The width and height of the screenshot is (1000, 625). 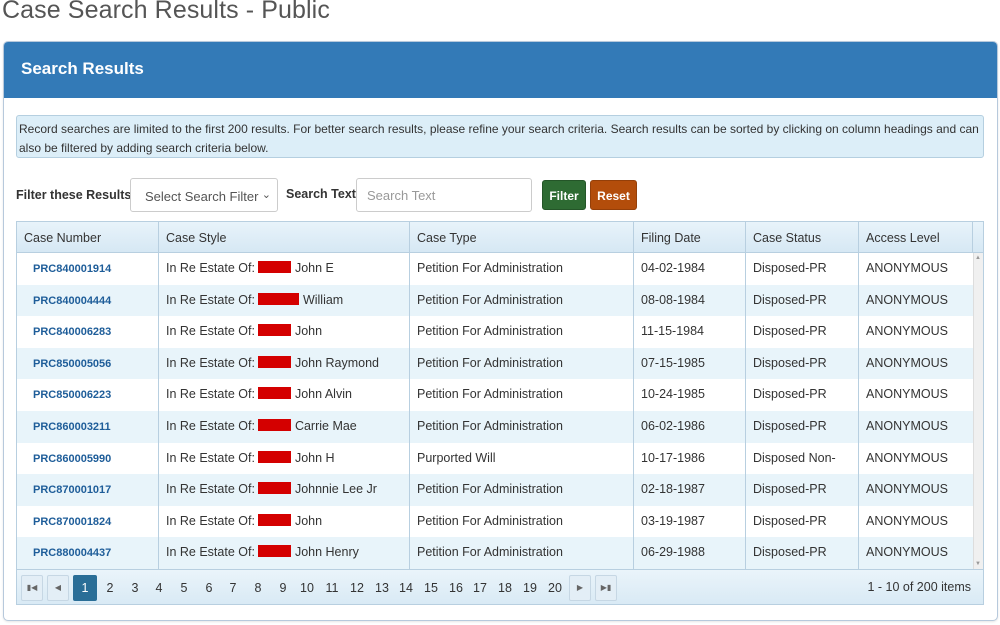 I want to click on case-style-name: John Alvin, so click(x=323, y=394).